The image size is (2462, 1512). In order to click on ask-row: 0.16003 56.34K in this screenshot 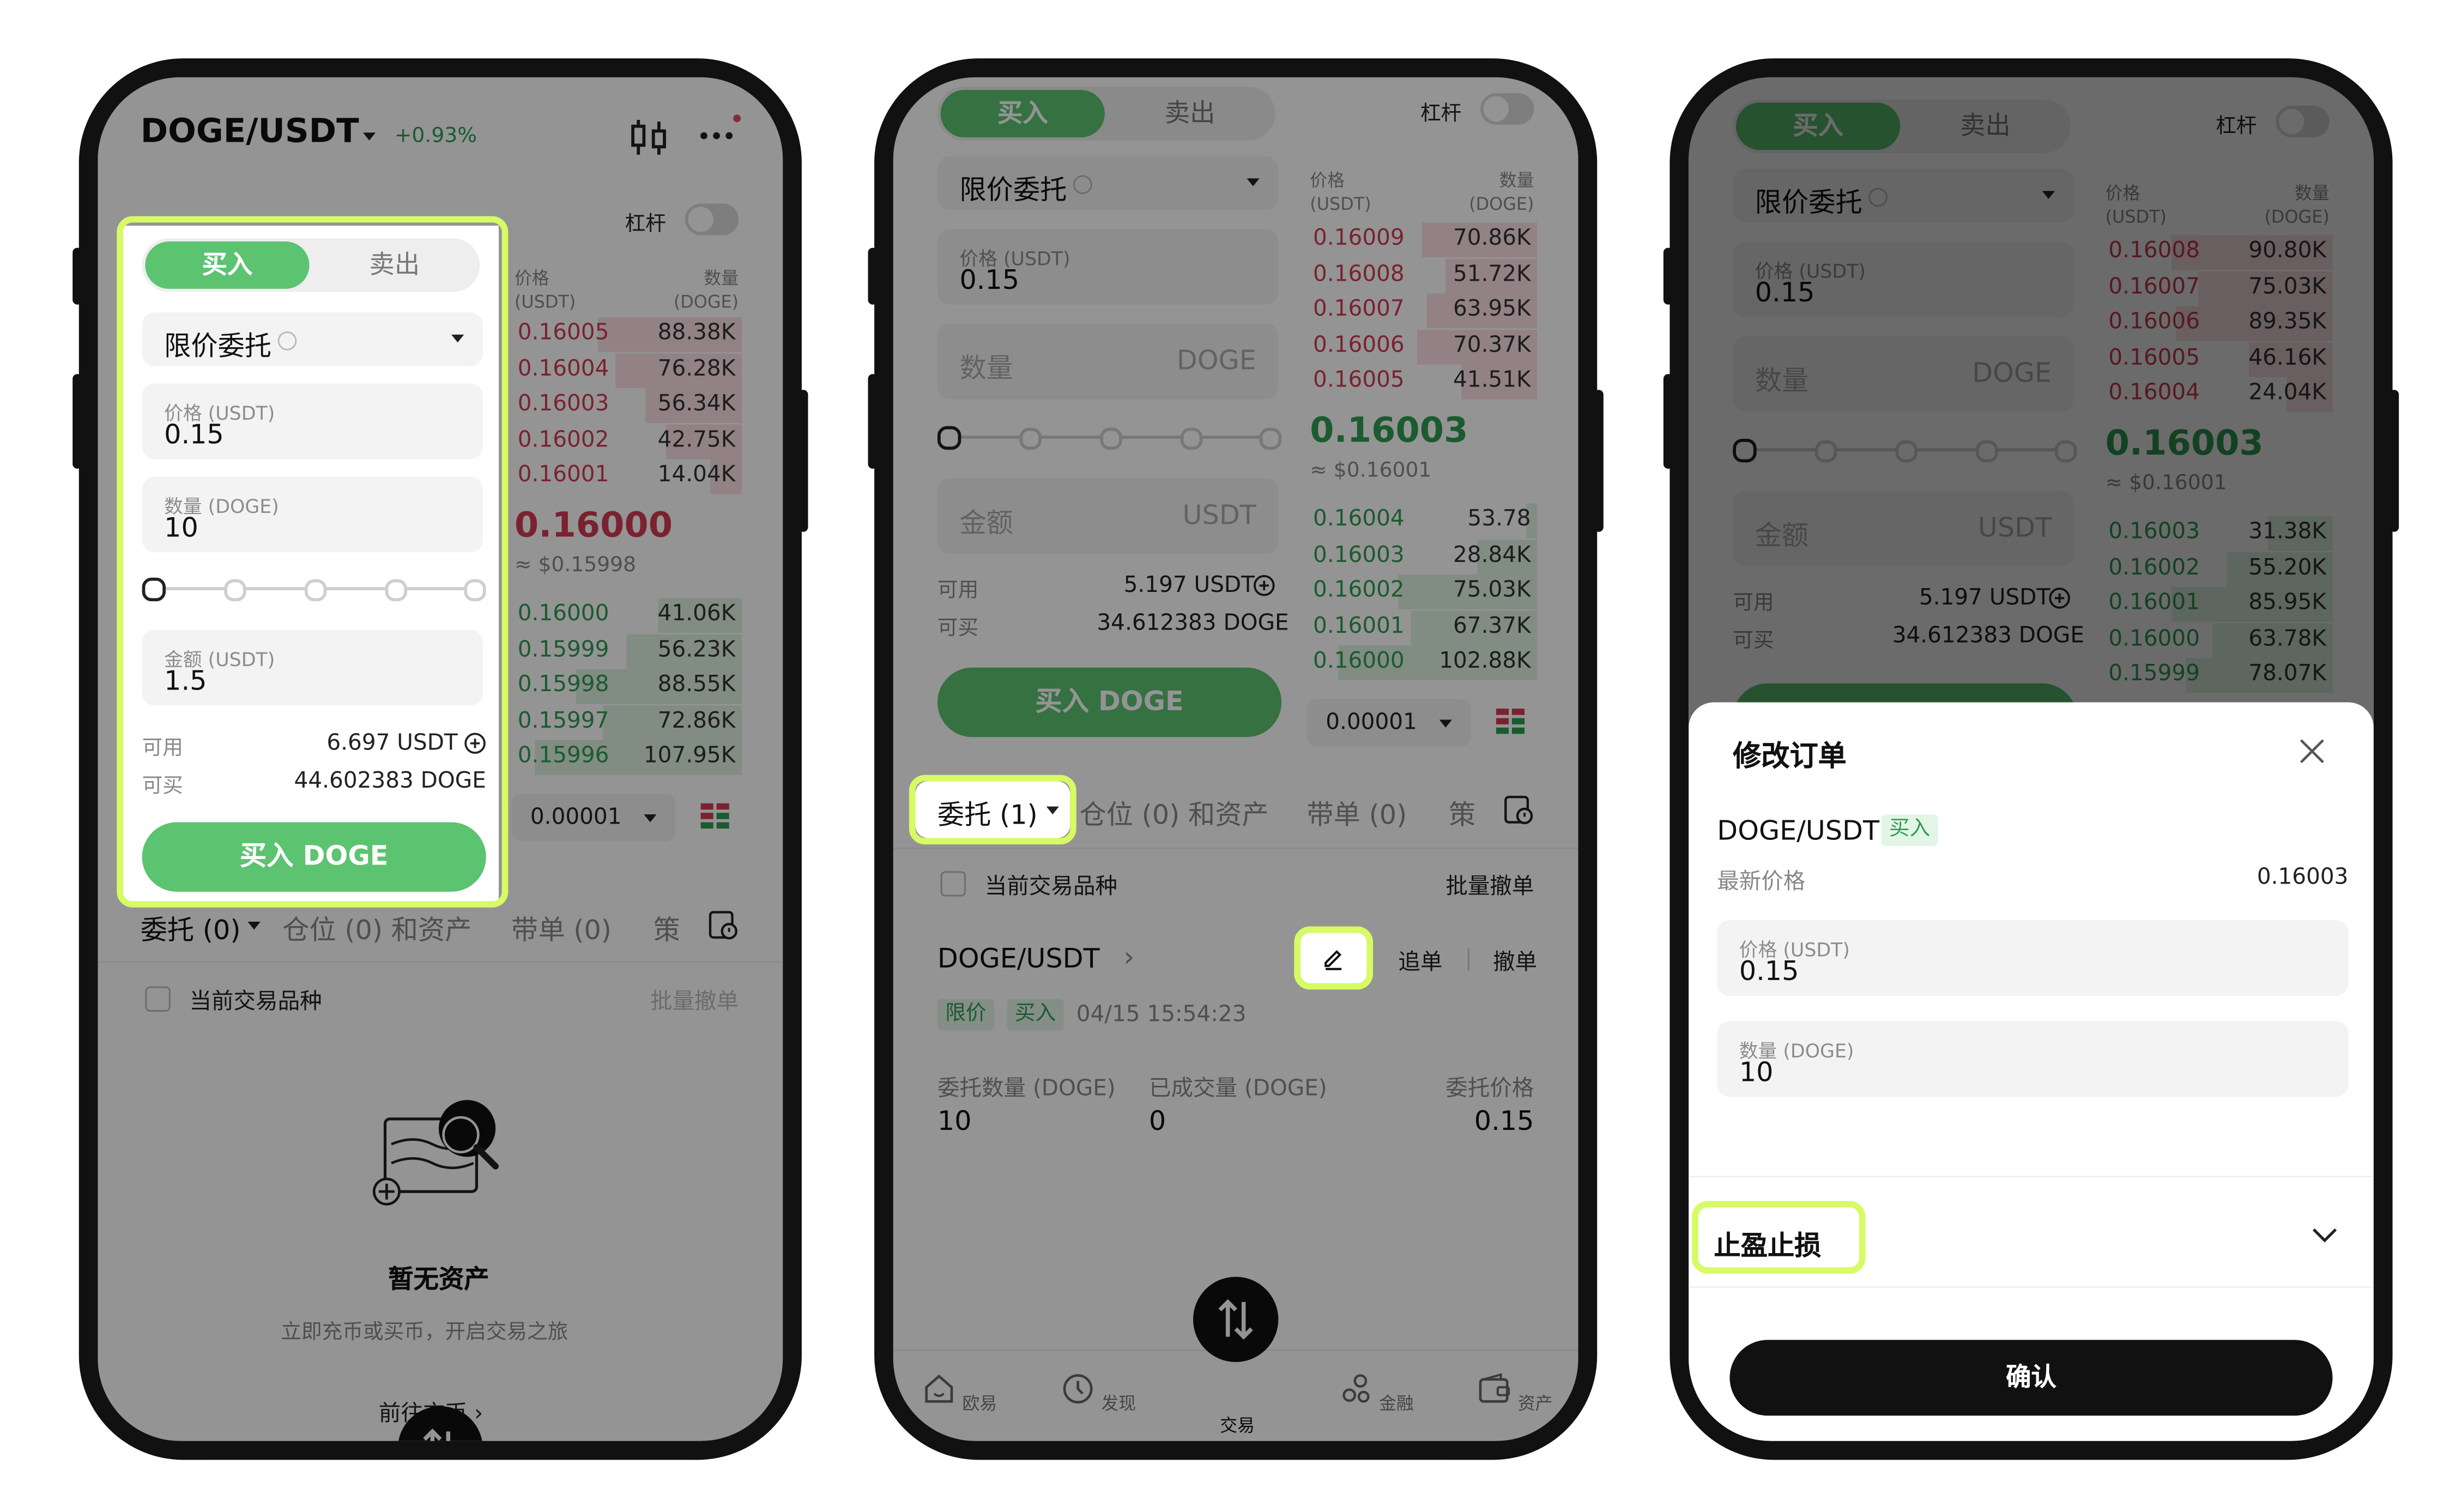, I will do `click(627, 406)`.